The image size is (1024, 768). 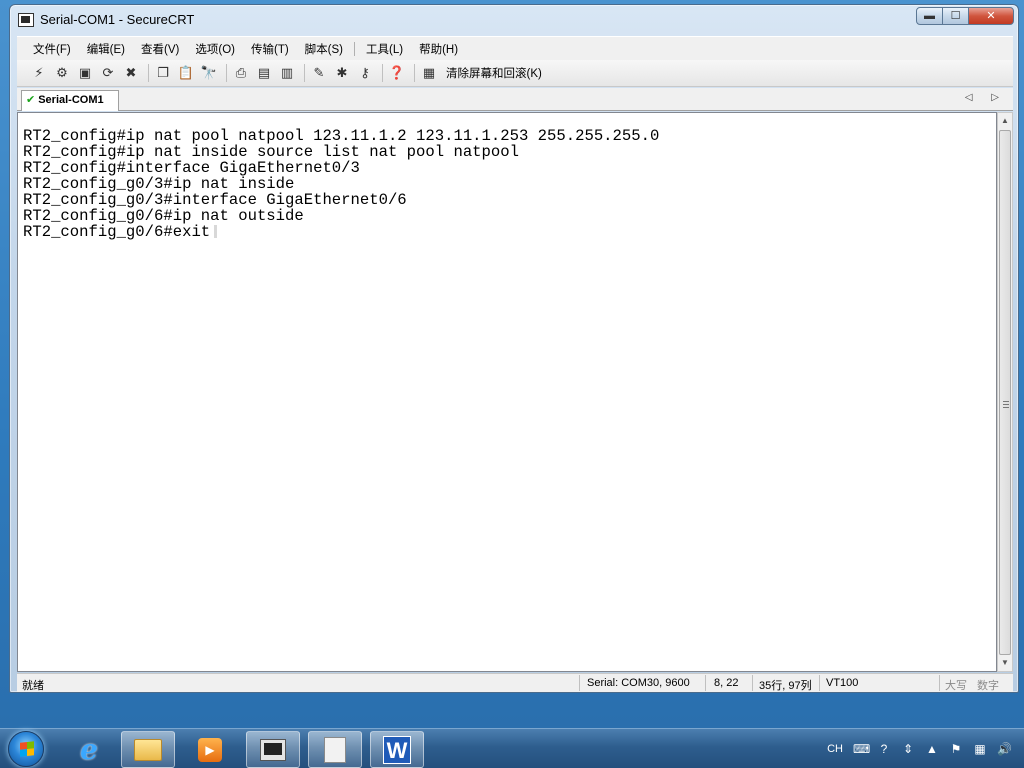 What do you see at coordinates (494, 73) in the screenshot?
I see `clear-screen-button: 清除屏幕和回滚(K)` at bounding box center [494, 73].